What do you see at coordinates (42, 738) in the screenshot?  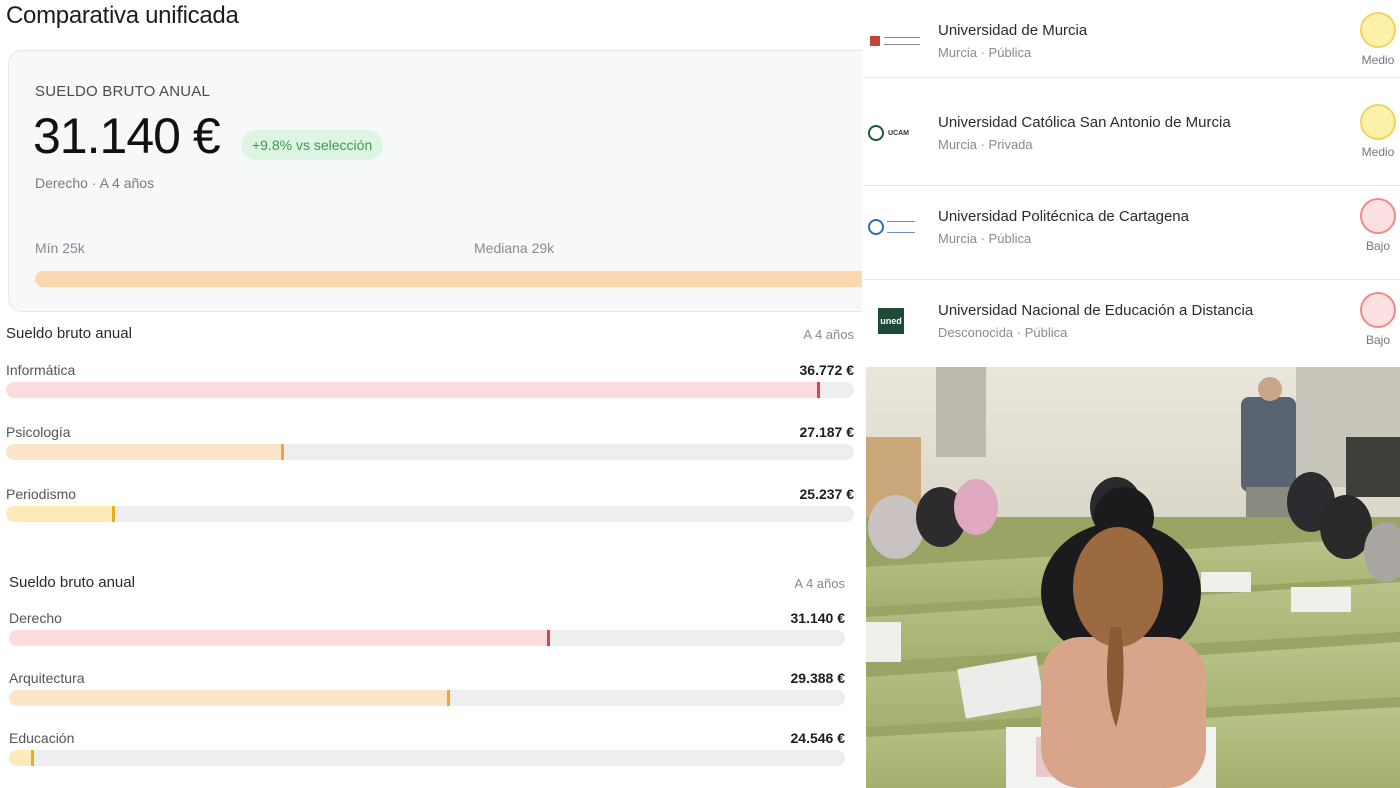 I see `degree-label: Educación` at bounding box center [42, 738].